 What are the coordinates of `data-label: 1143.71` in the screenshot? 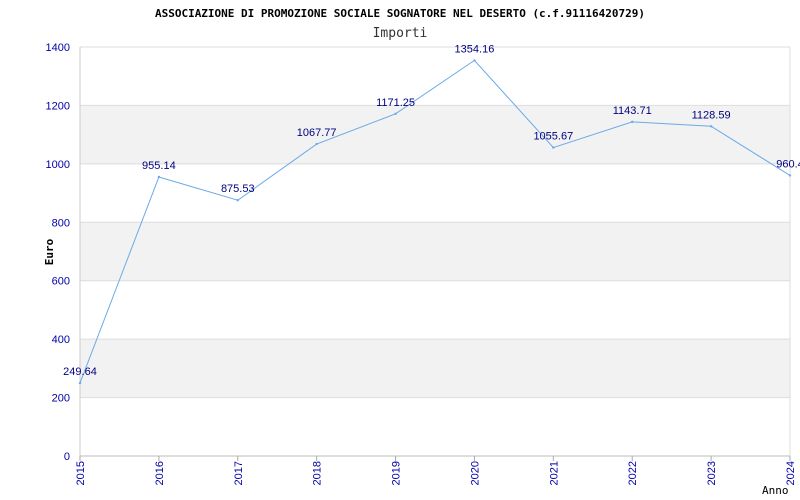 It's located at (632, 111).